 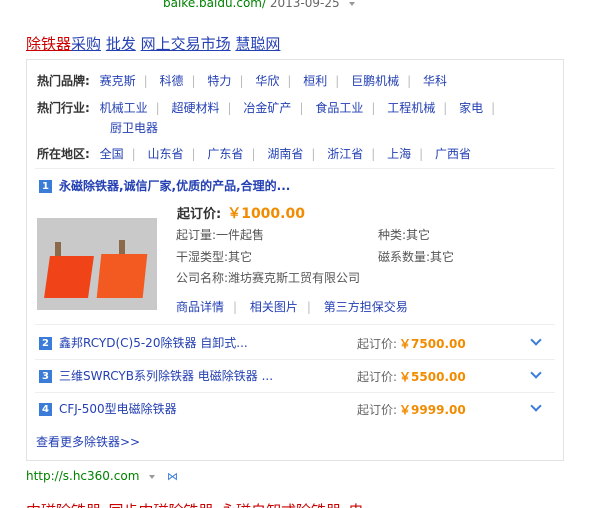 I want to click on list-item: 2 鑫邦RCYD(C)5-20除铁器 自卸式... 起订价: ￥7500.00, so click(x=299, y=344).